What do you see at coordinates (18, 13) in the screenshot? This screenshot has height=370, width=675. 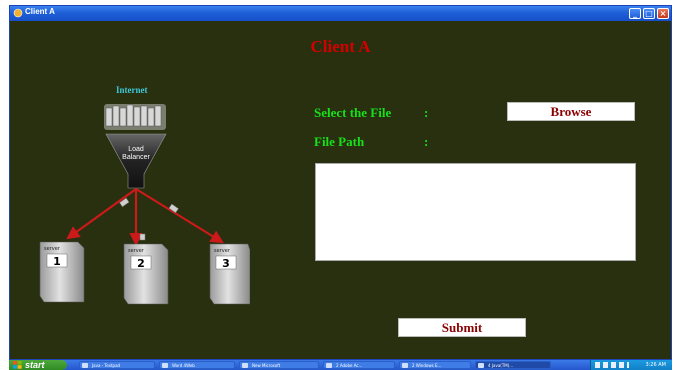 I see `app-icon` at bounding box center [18, 13].